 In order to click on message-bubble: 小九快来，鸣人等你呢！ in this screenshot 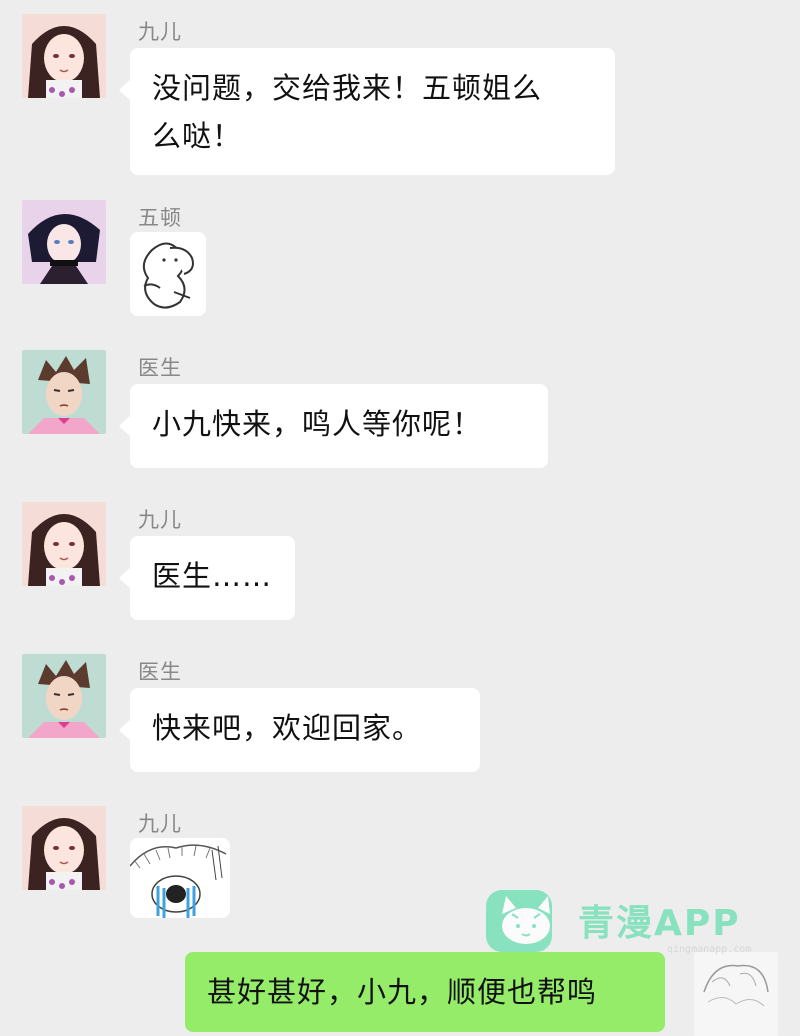, I will do `click(333, 426)`.